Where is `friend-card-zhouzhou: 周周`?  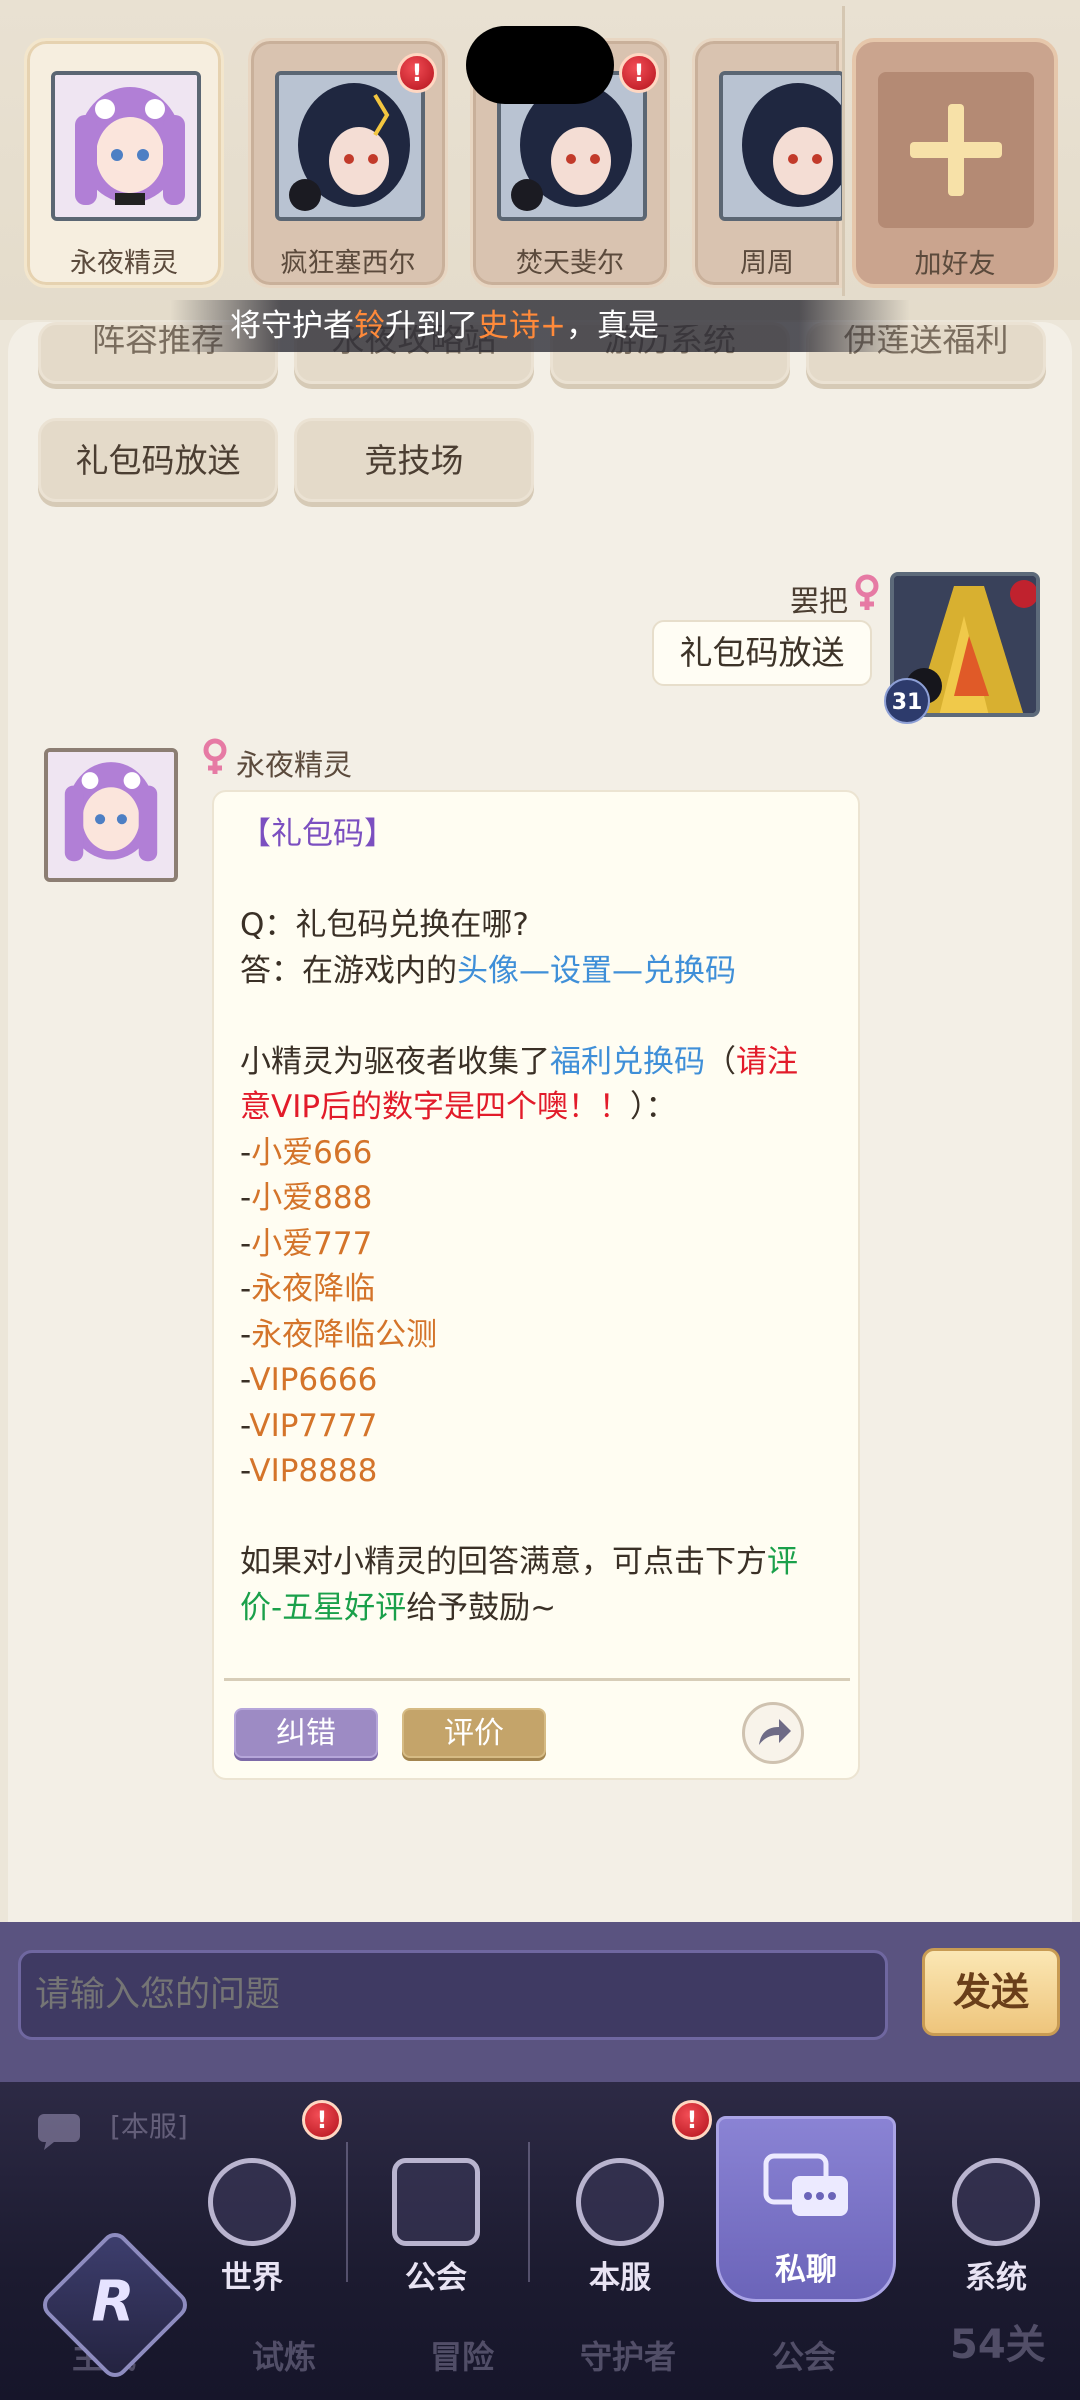 friend-card-zhouzhou: 周周 is located at coordinates (768, 163).